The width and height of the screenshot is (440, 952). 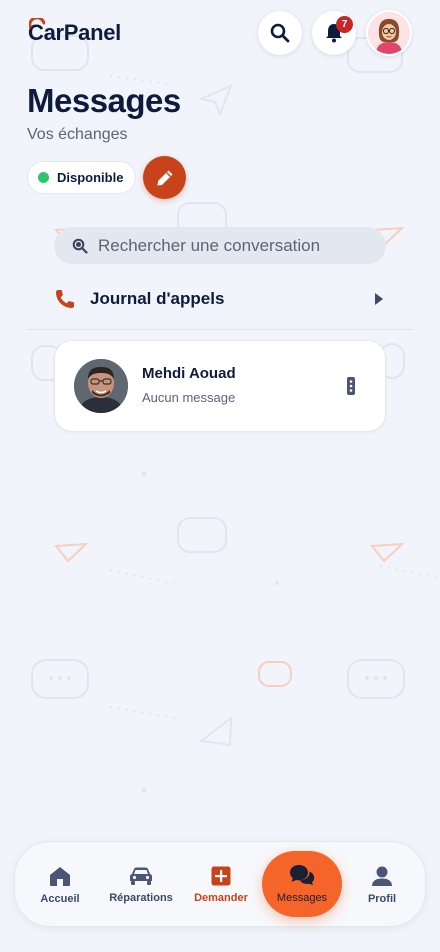 I want to click on nav-item-demander: Demander, so click(x=221, y=885).